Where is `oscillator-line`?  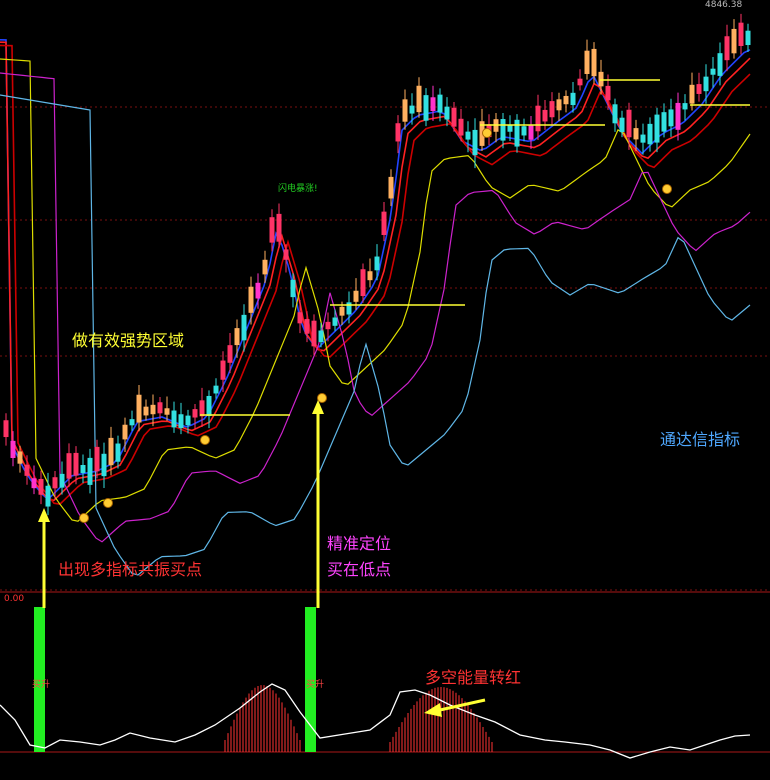
oscillator-line is located at coordinates (375, 721).